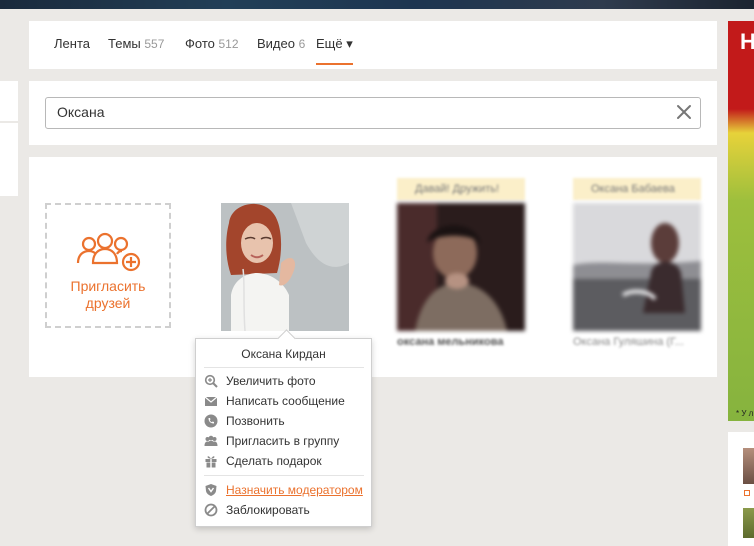 Image resolution: width=754 pixels, height=546 pixels. I want to click on tab-label: Фото, so click(200, 43).